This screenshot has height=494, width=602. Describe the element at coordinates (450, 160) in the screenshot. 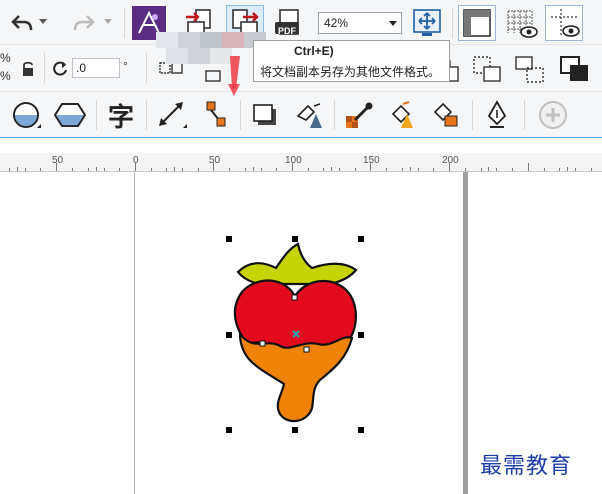

I see `ruler-label: 200` at that location.